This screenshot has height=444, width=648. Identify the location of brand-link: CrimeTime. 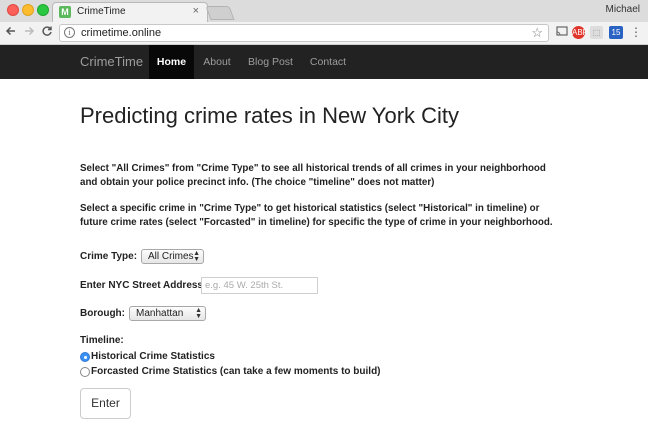
(111, 61).